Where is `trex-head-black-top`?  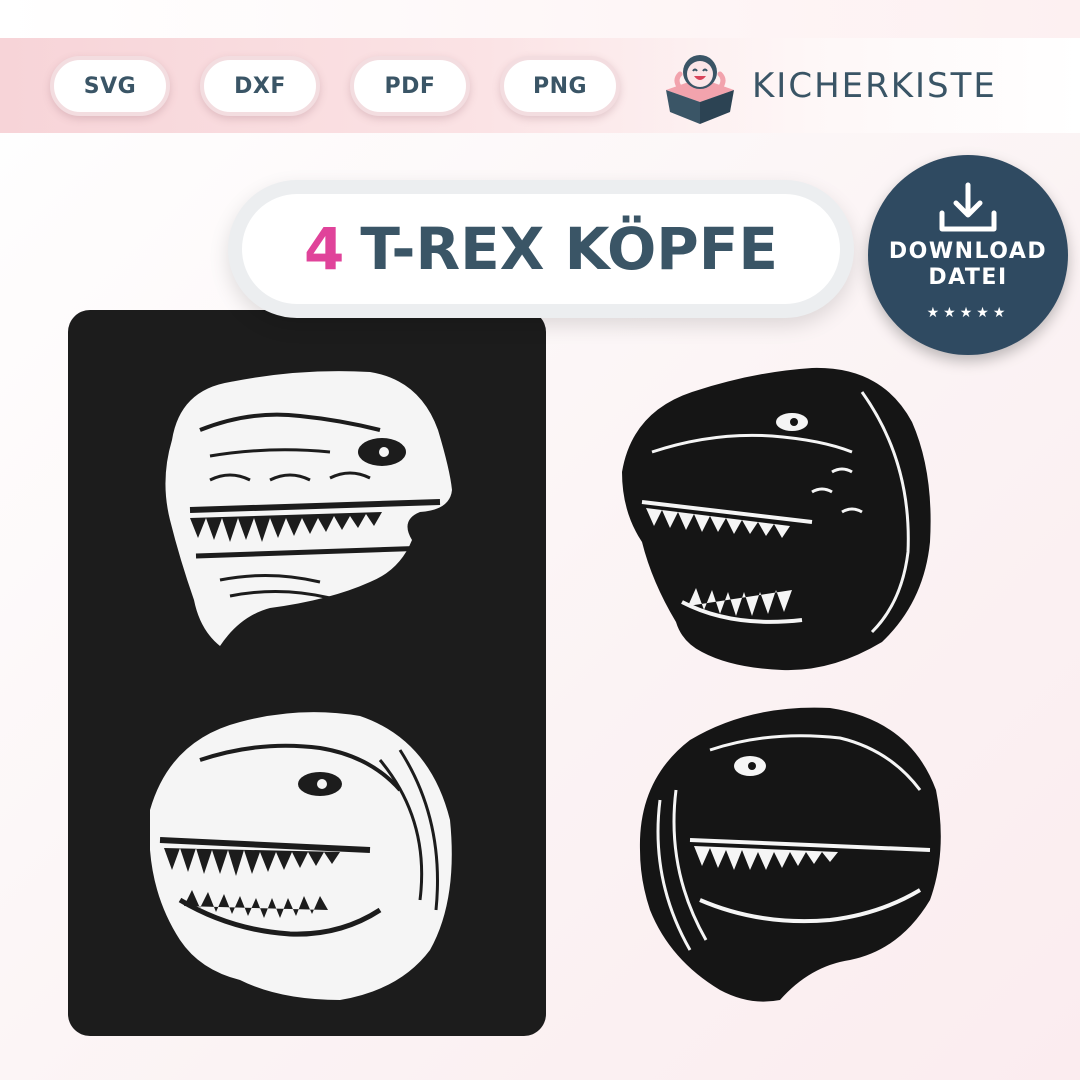
trex-head-black-top is located at coordinates (776, 519).